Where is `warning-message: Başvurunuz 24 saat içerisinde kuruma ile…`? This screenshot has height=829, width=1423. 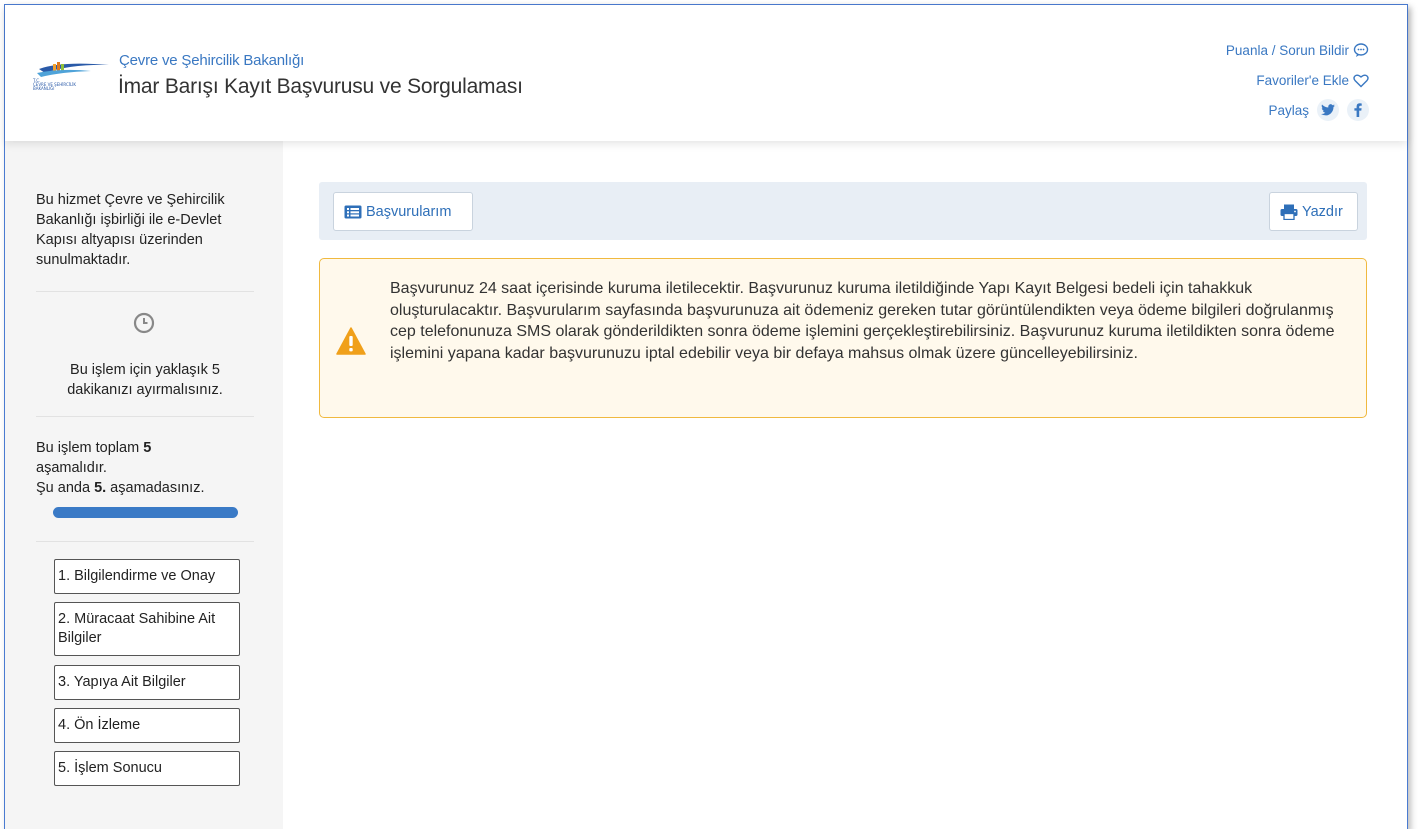
warning-message: Başvurunuz 24 saat içerisinde kuruma ile… is located at coordinates (862, 321).